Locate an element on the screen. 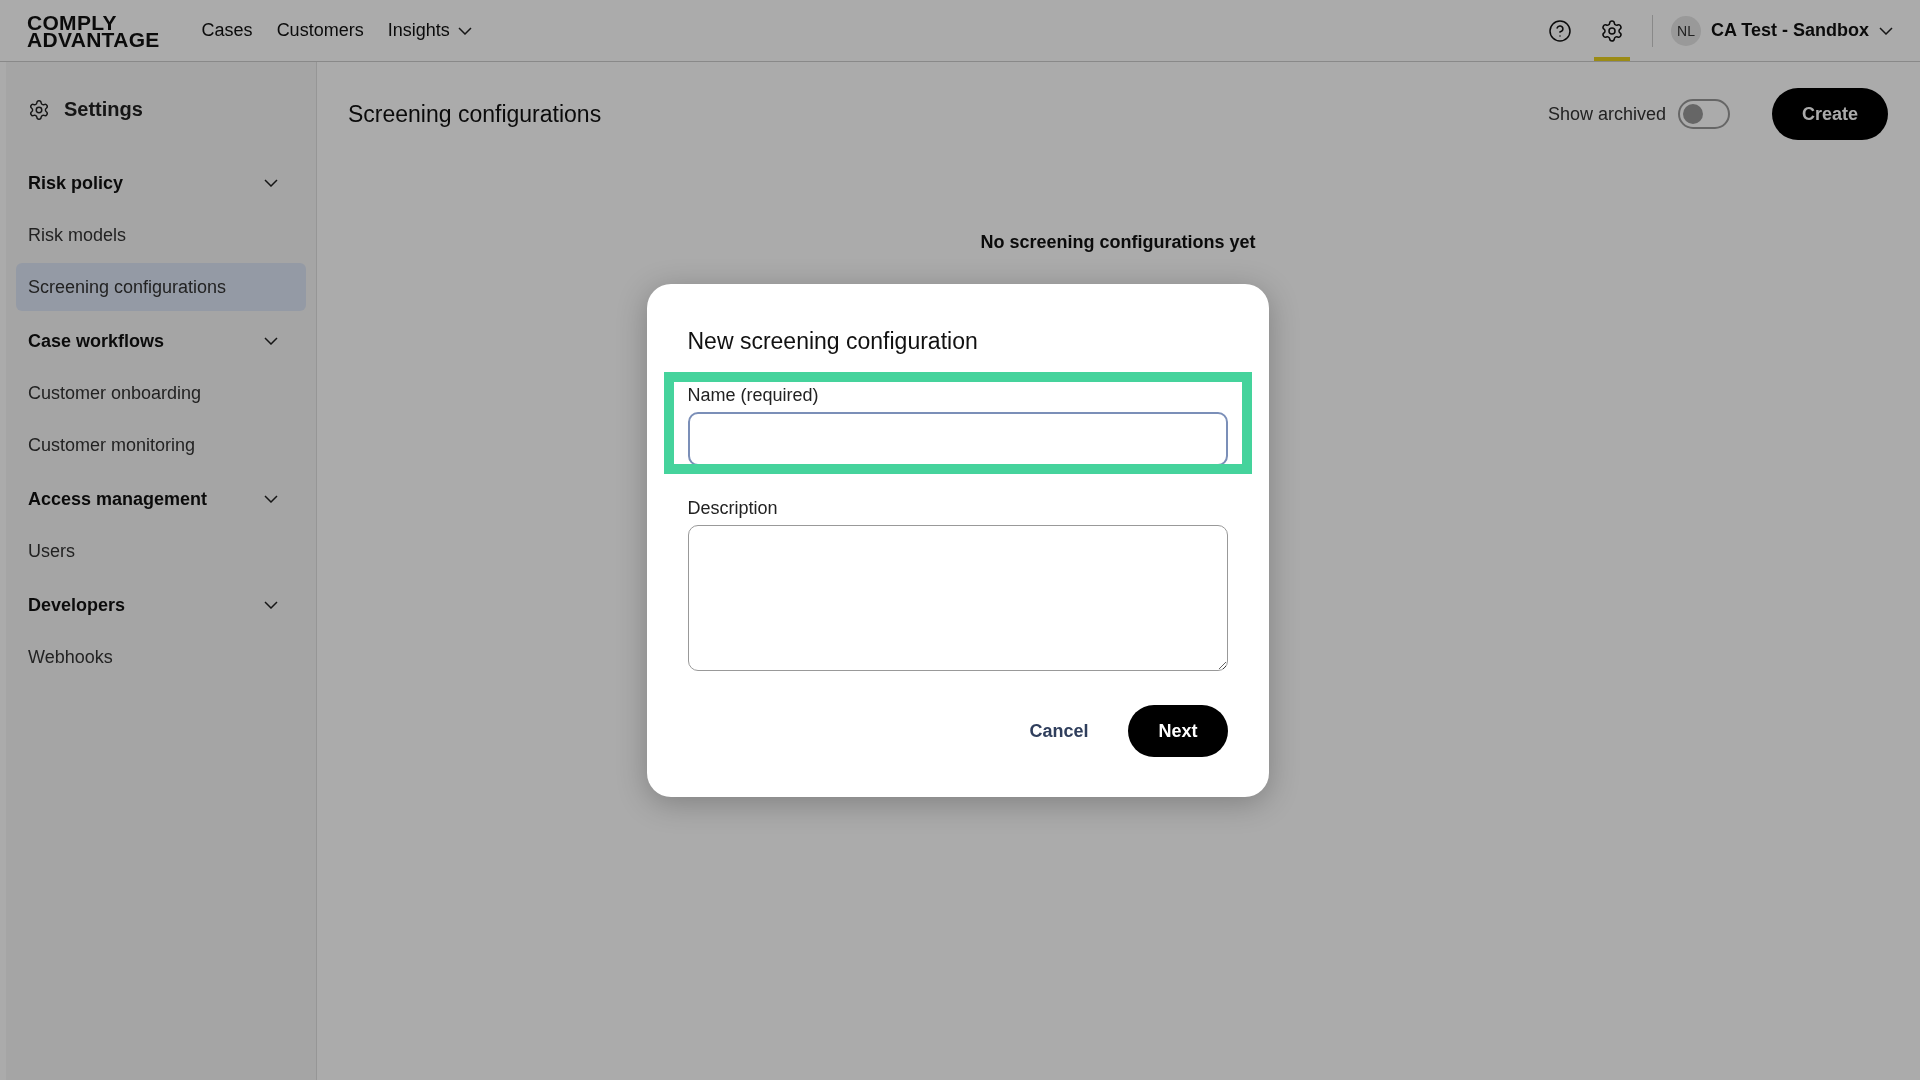  section-header: Case workflows is located at coordinates (161, 341).